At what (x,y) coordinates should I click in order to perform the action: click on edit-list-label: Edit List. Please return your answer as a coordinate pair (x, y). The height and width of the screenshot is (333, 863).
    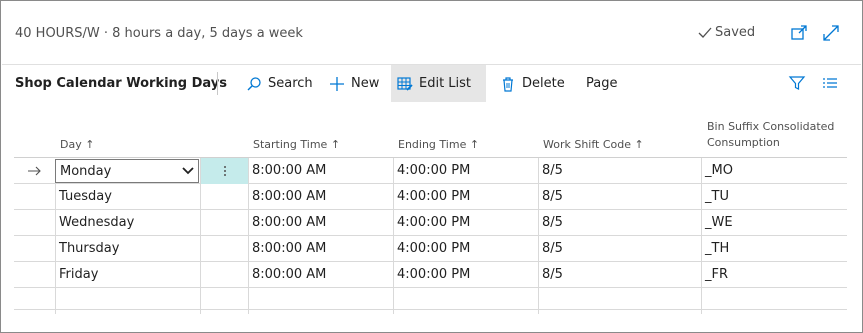
    Looking at the image, I should click on (445, 83).